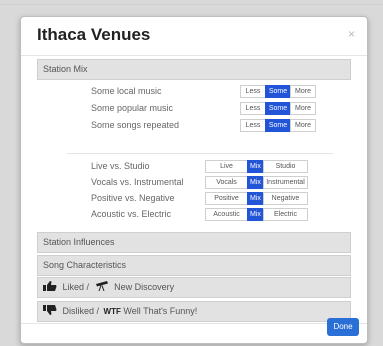 Image resolution: width=383 pixels, height=346 pixels. I want to click on option-right: Studio, so click(285, 166).